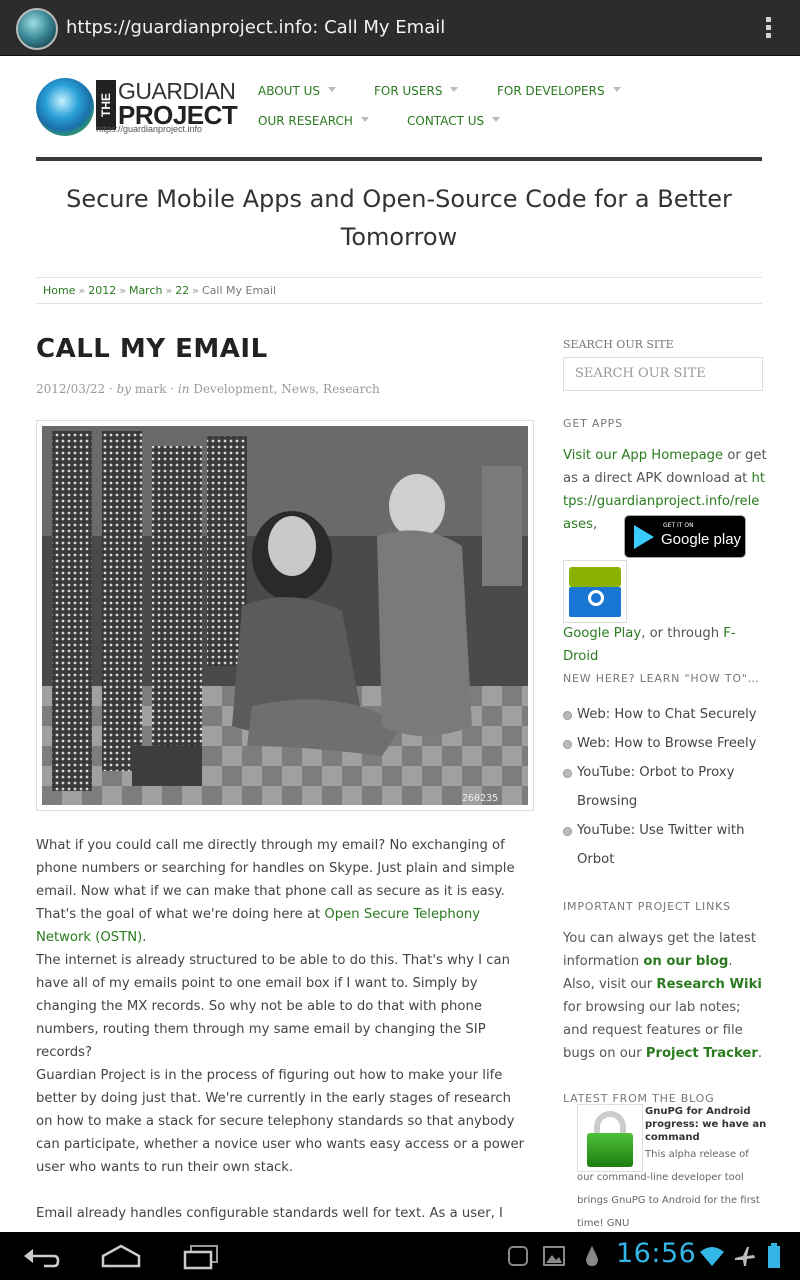 The image size is (800, 1280). I want to click on apps-text-2: , or through, so click(682, 633).